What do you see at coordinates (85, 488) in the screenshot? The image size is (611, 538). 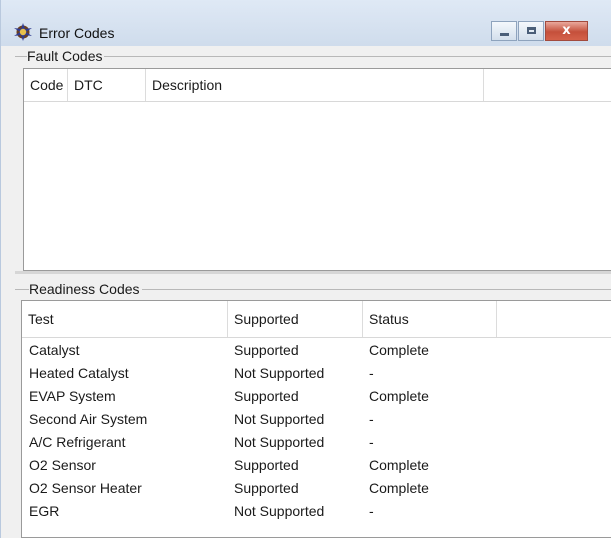 I see `test-cell: O2 Sensor Heater` at bounding box center [85, 488].